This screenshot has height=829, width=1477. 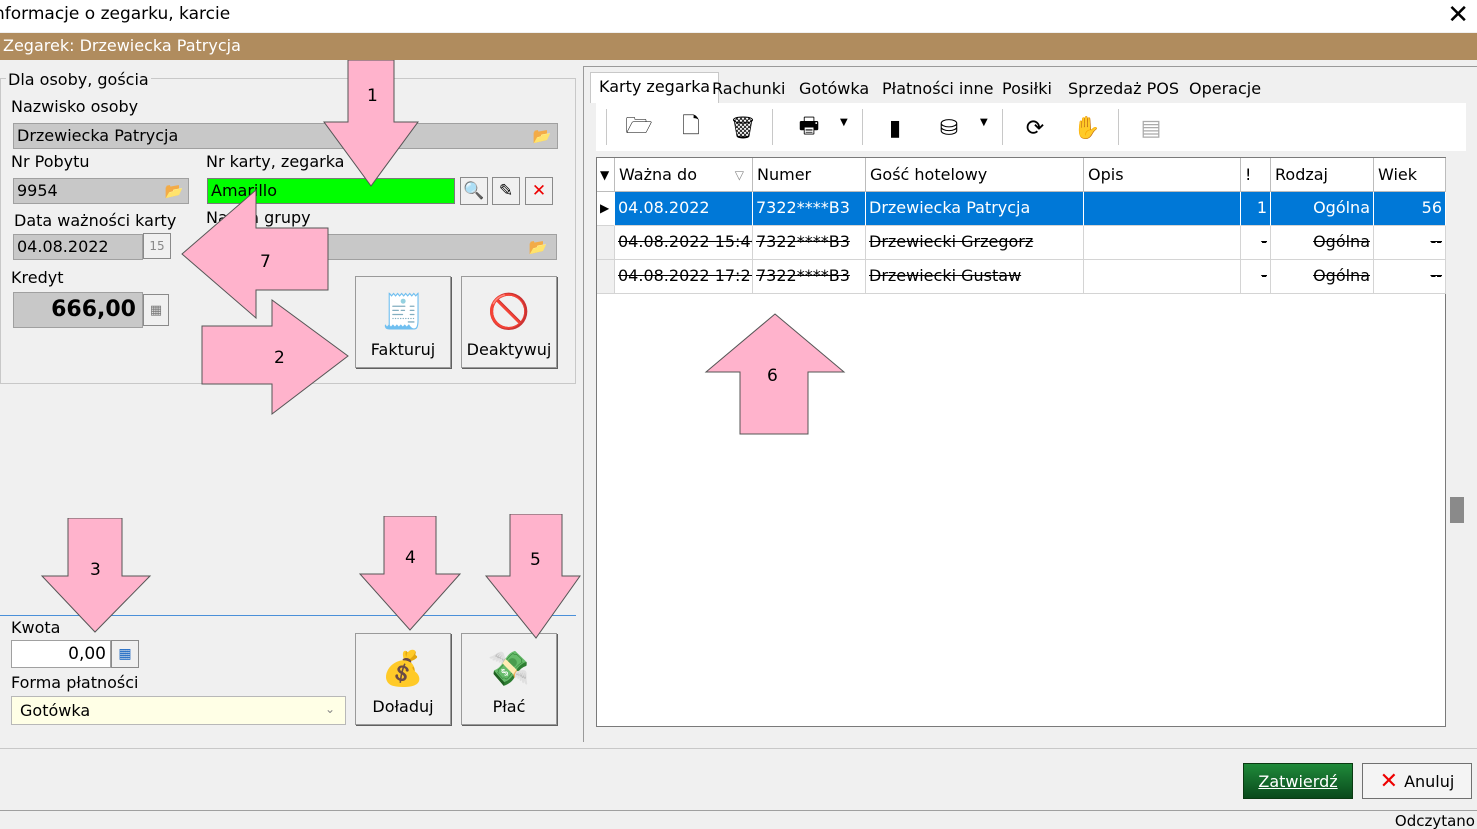 I want to click on open-folder-icon: 🗁, so click(x=639, y=128).